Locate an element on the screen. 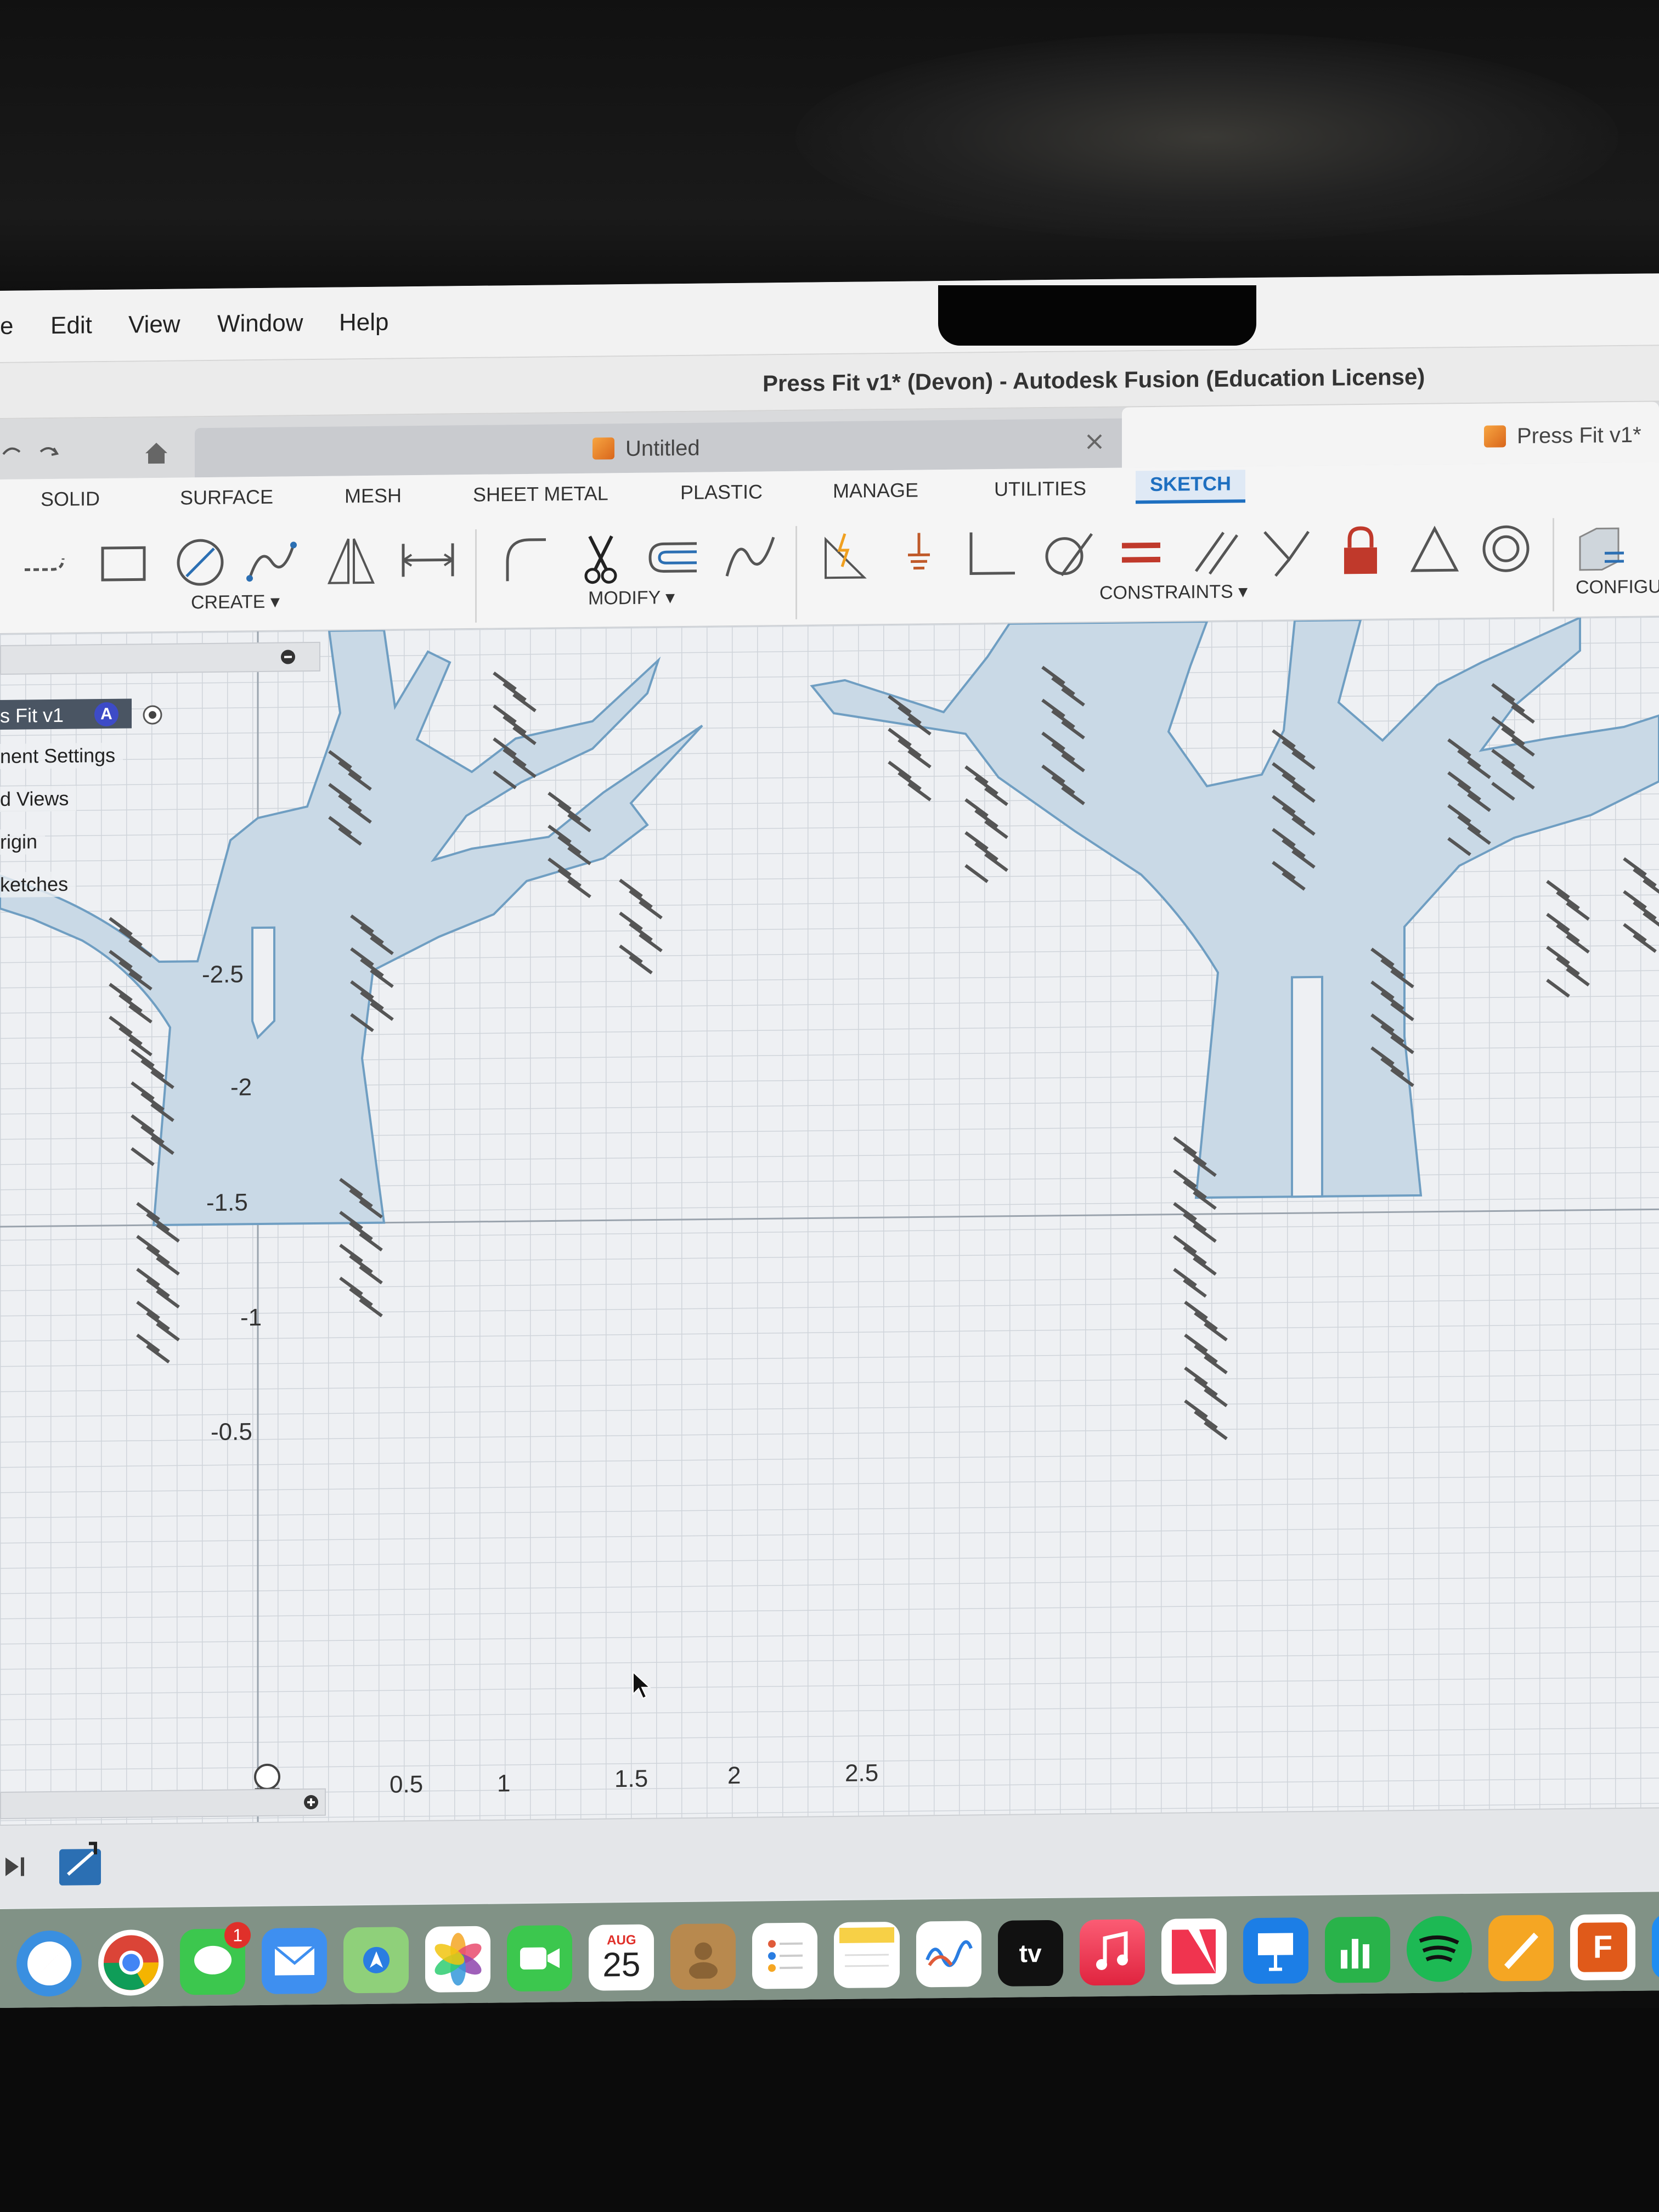 This screenshot has height=2212, width=1659. triangle-constraint-tool is located at coordinates (1434, 549).